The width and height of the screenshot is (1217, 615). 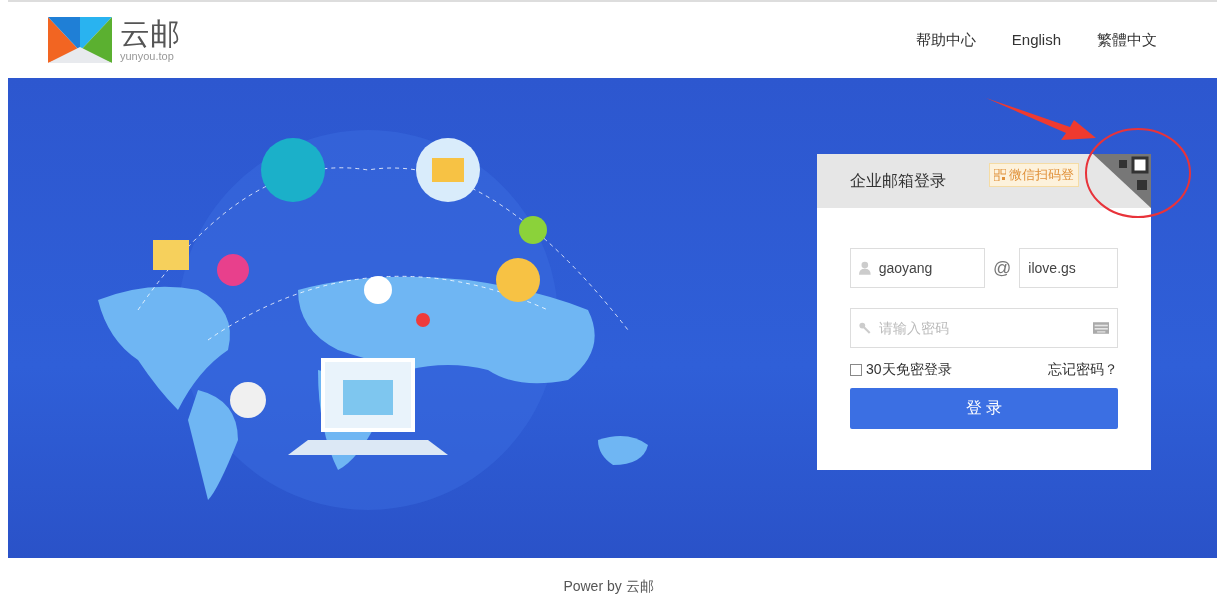 I want to click on qr-code-corner-icon, so click(x=1122, y=181).